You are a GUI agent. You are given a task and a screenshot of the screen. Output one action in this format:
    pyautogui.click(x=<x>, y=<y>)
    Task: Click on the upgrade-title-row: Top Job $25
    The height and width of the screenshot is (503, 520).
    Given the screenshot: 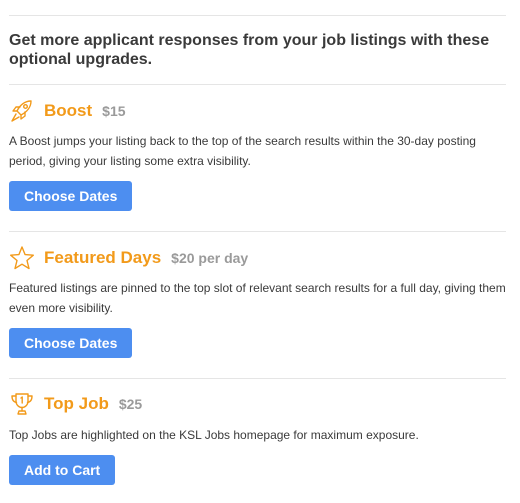 What is the action you would take?
    pyautogui.click(x=75, y=404)
    